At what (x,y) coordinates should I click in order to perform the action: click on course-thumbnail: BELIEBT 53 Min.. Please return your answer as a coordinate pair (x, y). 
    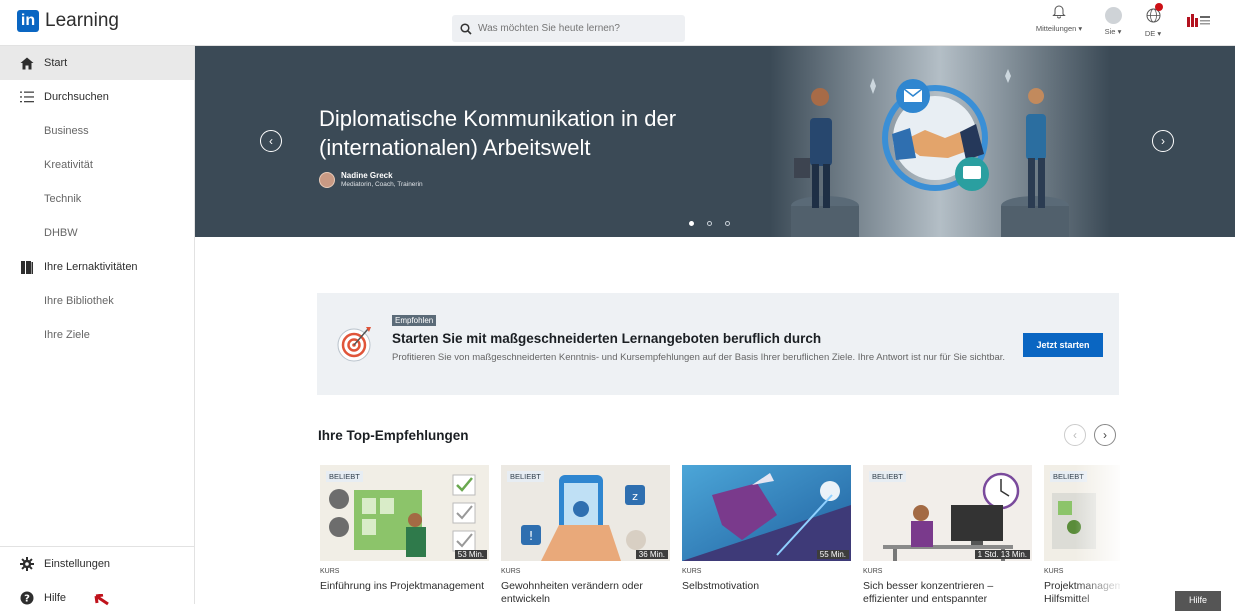
    Looking at the image, I should click on (404, 513).